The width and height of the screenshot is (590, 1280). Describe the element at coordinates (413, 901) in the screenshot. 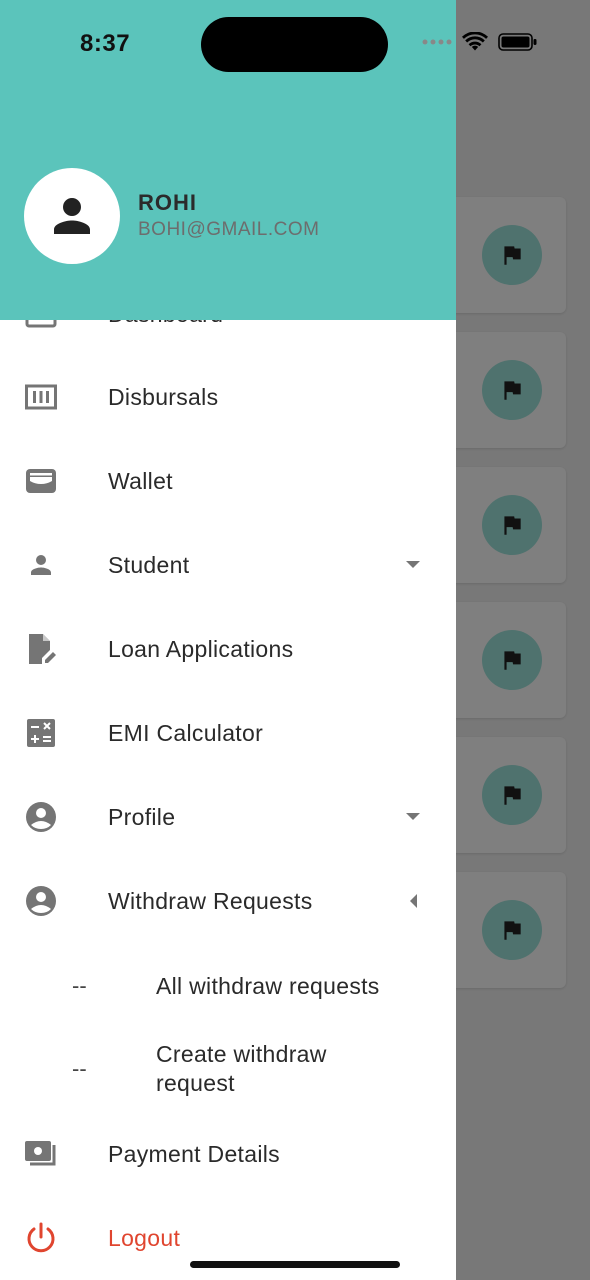

I see `caret-left-icon` at that location.